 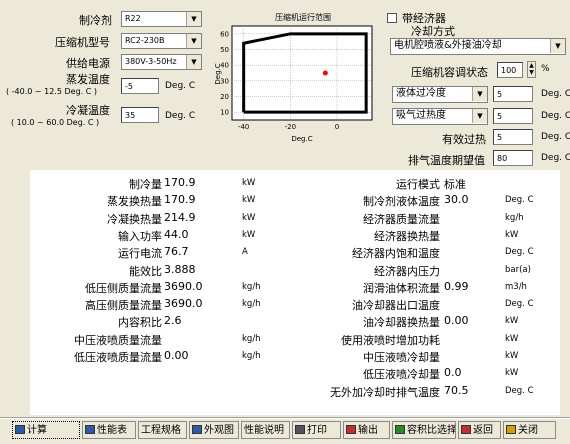 What do you see at coordinates (145, 271) in the screenshot?
I see `result-left-label: 能效比` at bounding box center [145, 271].